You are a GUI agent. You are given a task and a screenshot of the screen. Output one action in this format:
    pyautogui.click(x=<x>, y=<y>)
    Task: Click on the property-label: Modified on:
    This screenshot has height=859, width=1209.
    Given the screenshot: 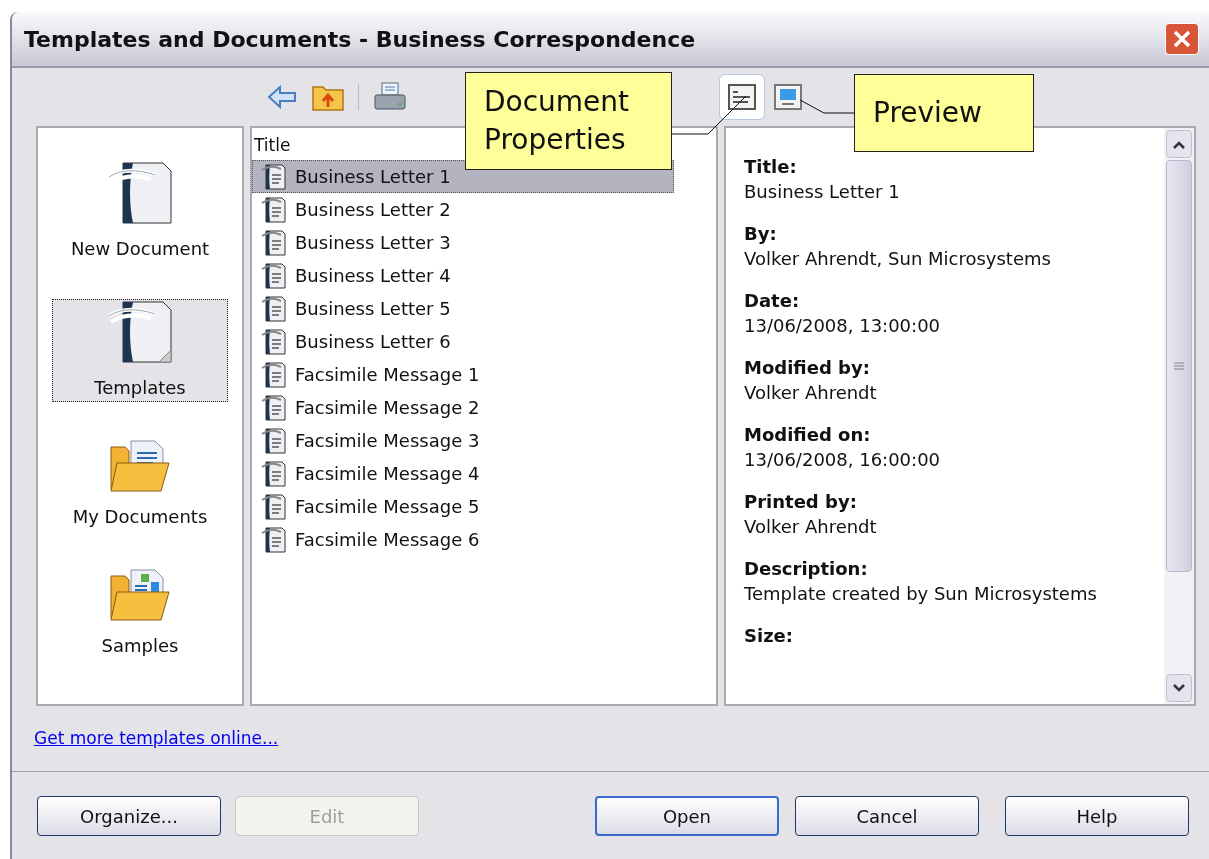 What is the action you would take?
    pyautogui.click(x=807, y=435)
    